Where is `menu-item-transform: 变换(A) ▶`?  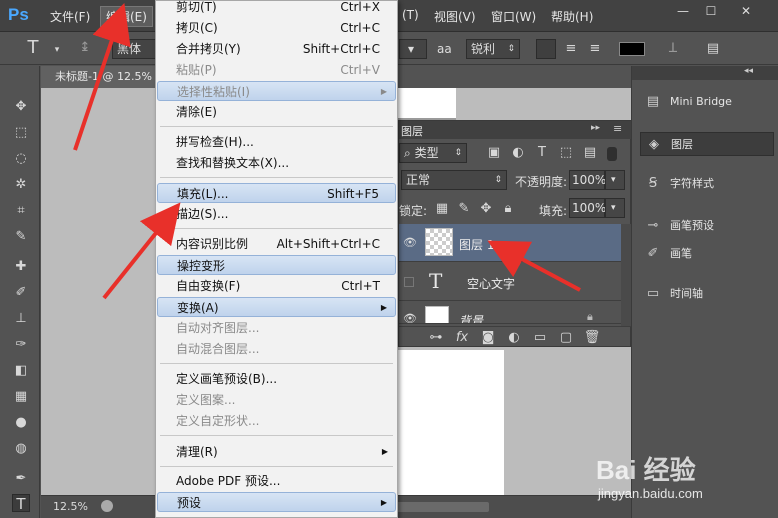
menu-item-transform: 变换(A) ▶ is located at coordinates (276, 307).